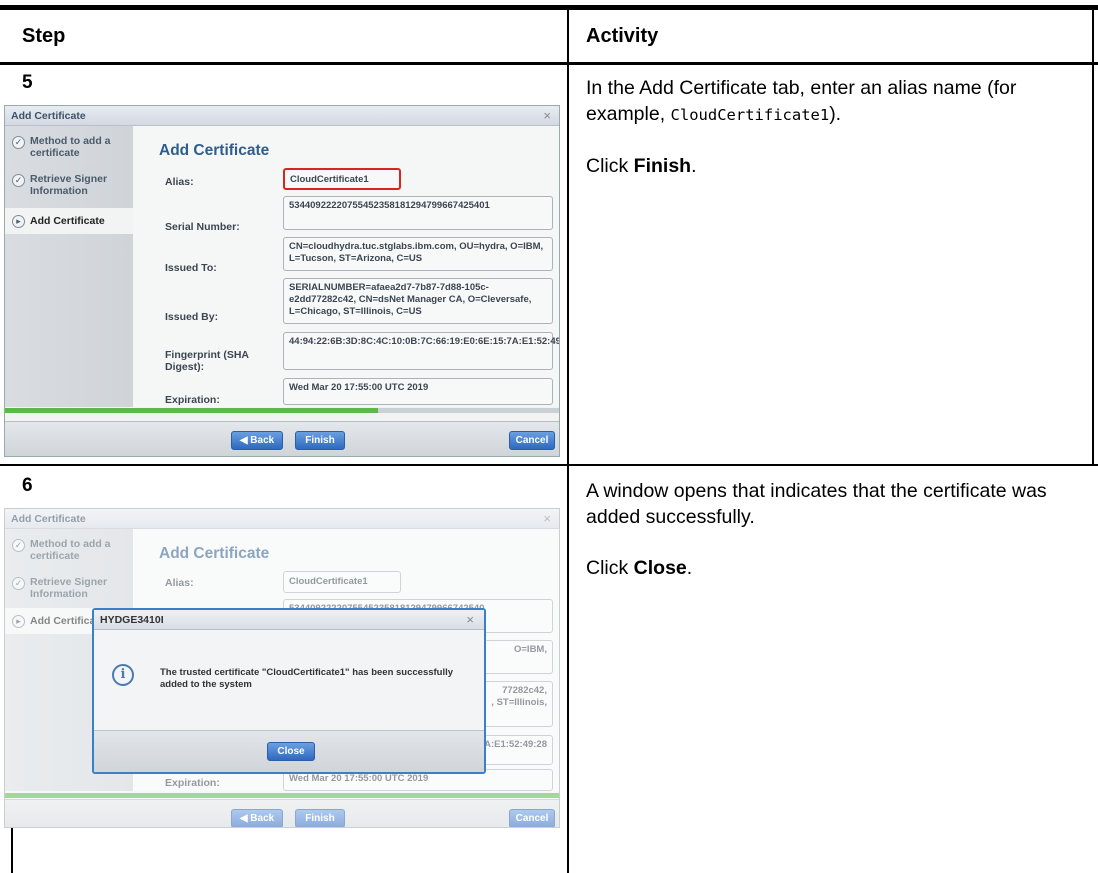 The width and height of the screenshot is (1098, 873). Describe the element at coordinates (207, 361) in the screenshot. I see `fingerprint-label: Fingerprint (SHA Digest):` at that location.